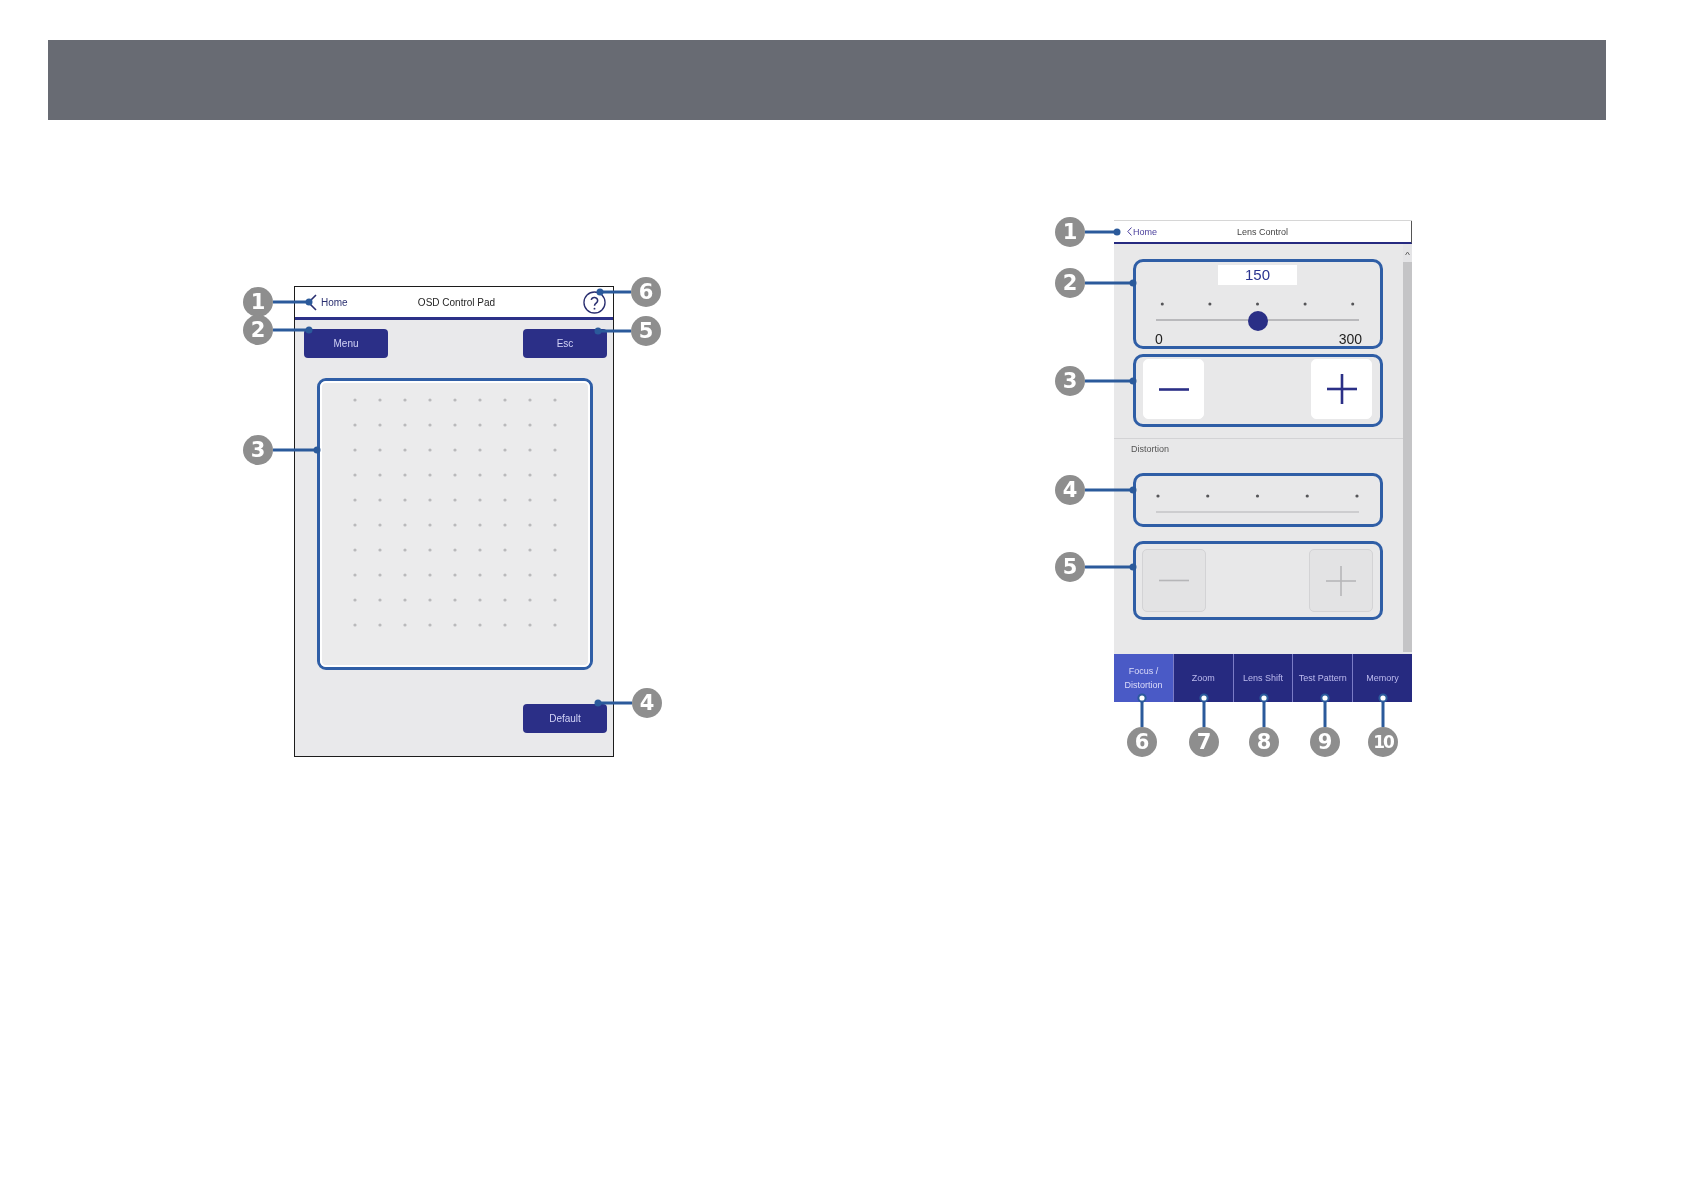 This screenshot has width=1684, height=1190. Describe the element at coordinates (1143, 678) in the screenshot. I see `tab-button: Focus / Distortion` at that location.